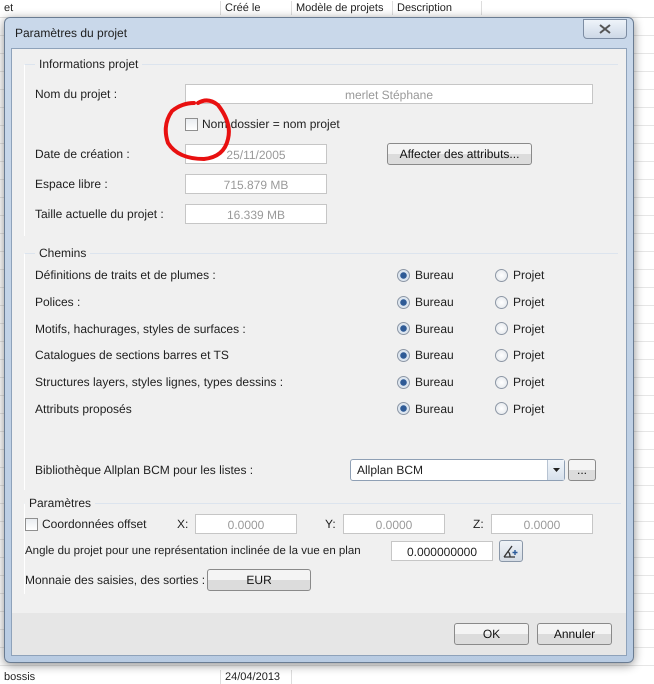  I want to click on group-title: Paramètres, so click(60, 503).